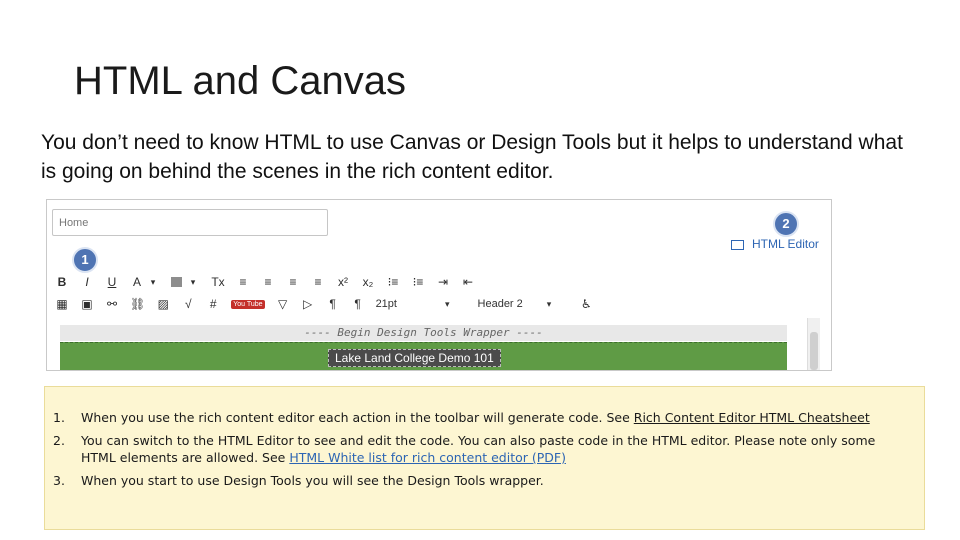 This screenshot has width=960, height=540. Describe the element at coordinates (414, 358) in the screenshot. I see `course-title-banner: Lake Land College Demo 101` at that location.